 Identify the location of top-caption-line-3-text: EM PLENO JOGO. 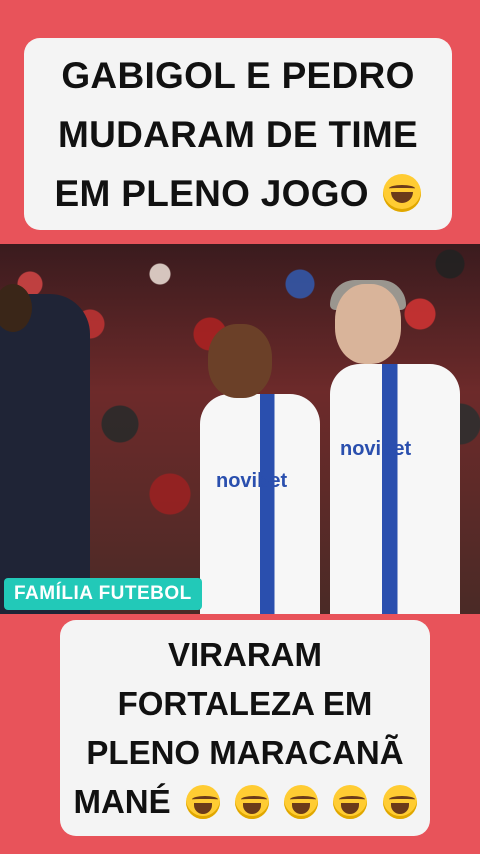
(211, 193).